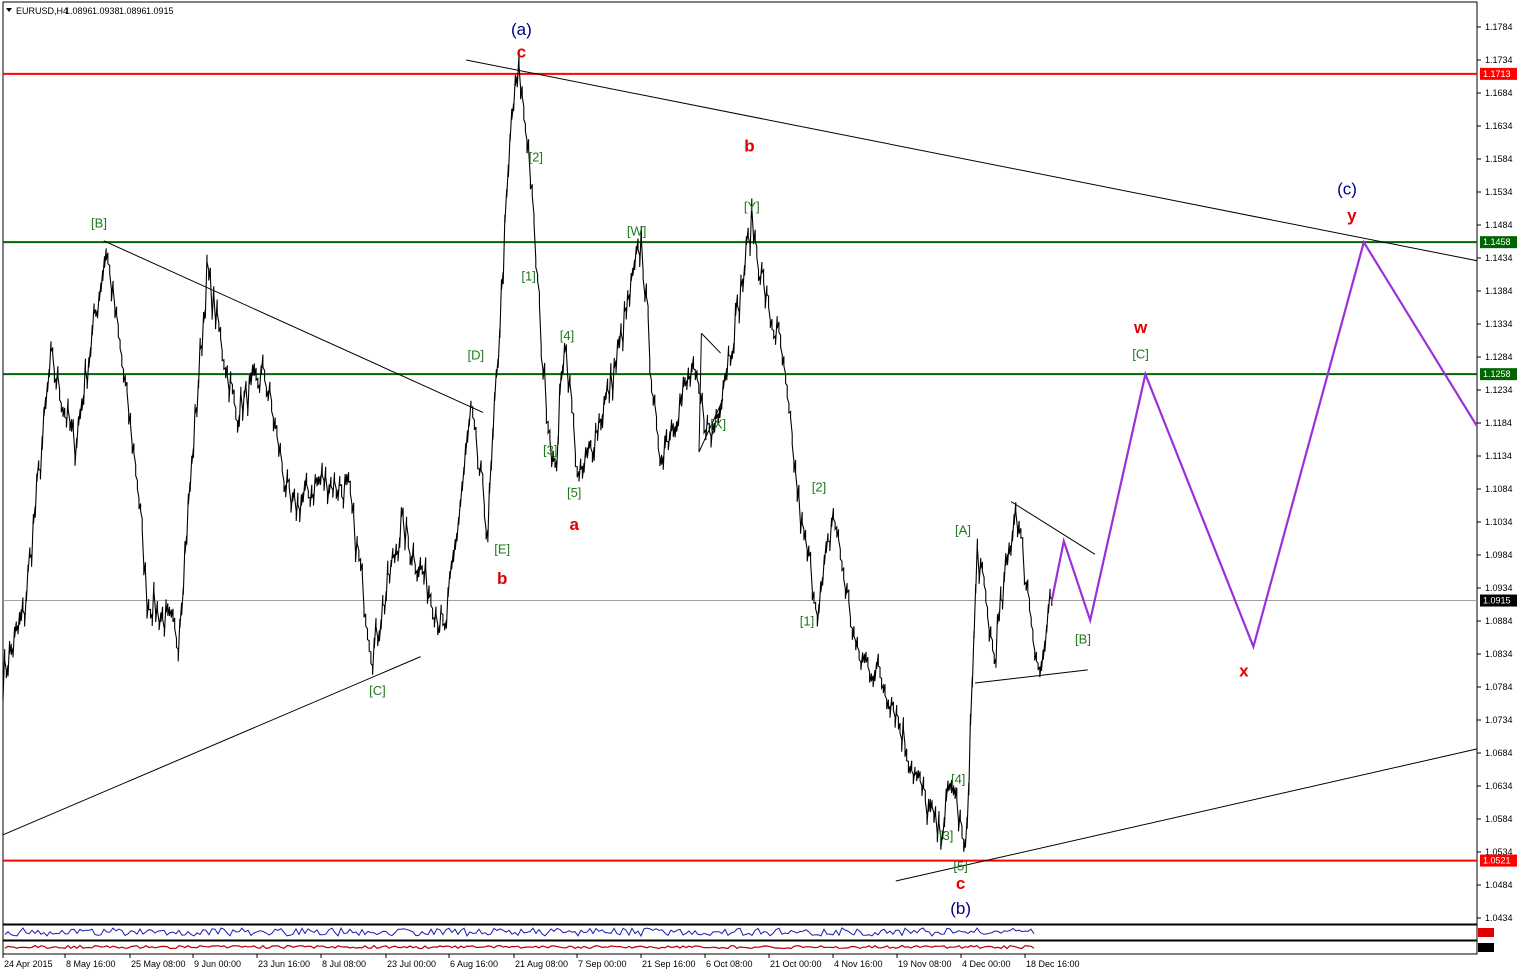  I want to click on chart-header: EURUSD,H4 1.0896 1.0938 1.0896 1.0915, so click(90, 11).